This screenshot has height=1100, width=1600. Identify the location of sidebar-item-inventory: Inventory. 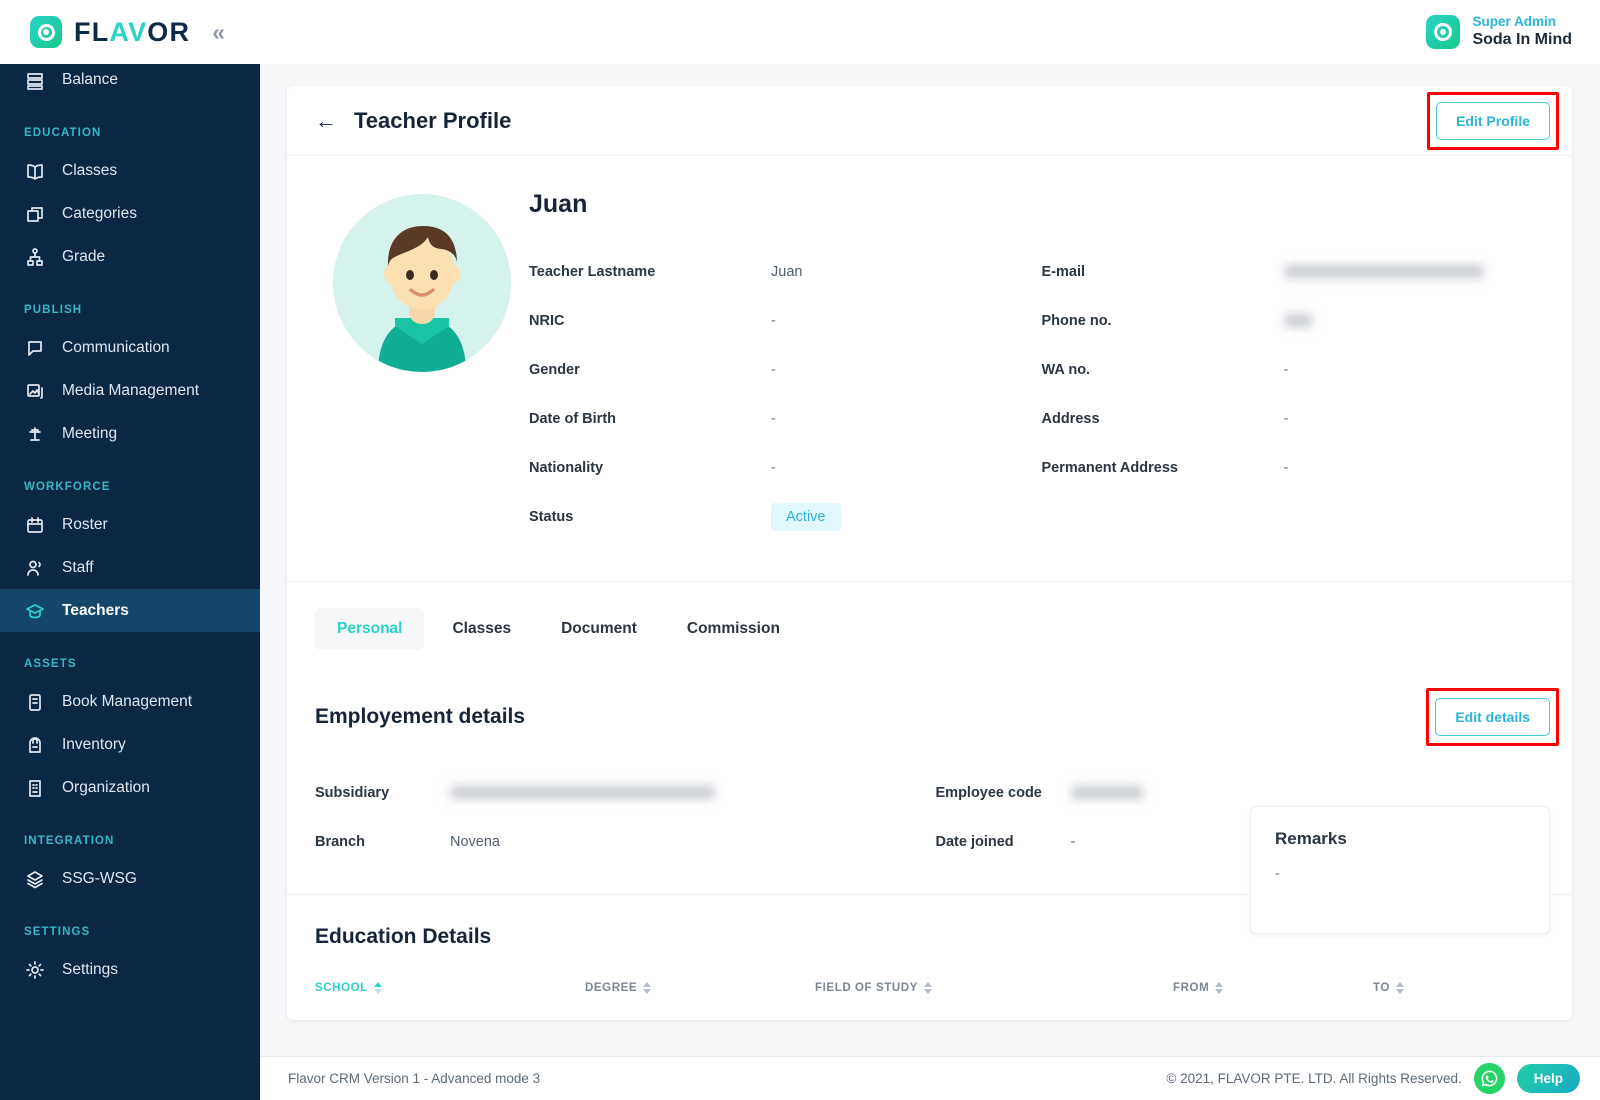
(130, 744).